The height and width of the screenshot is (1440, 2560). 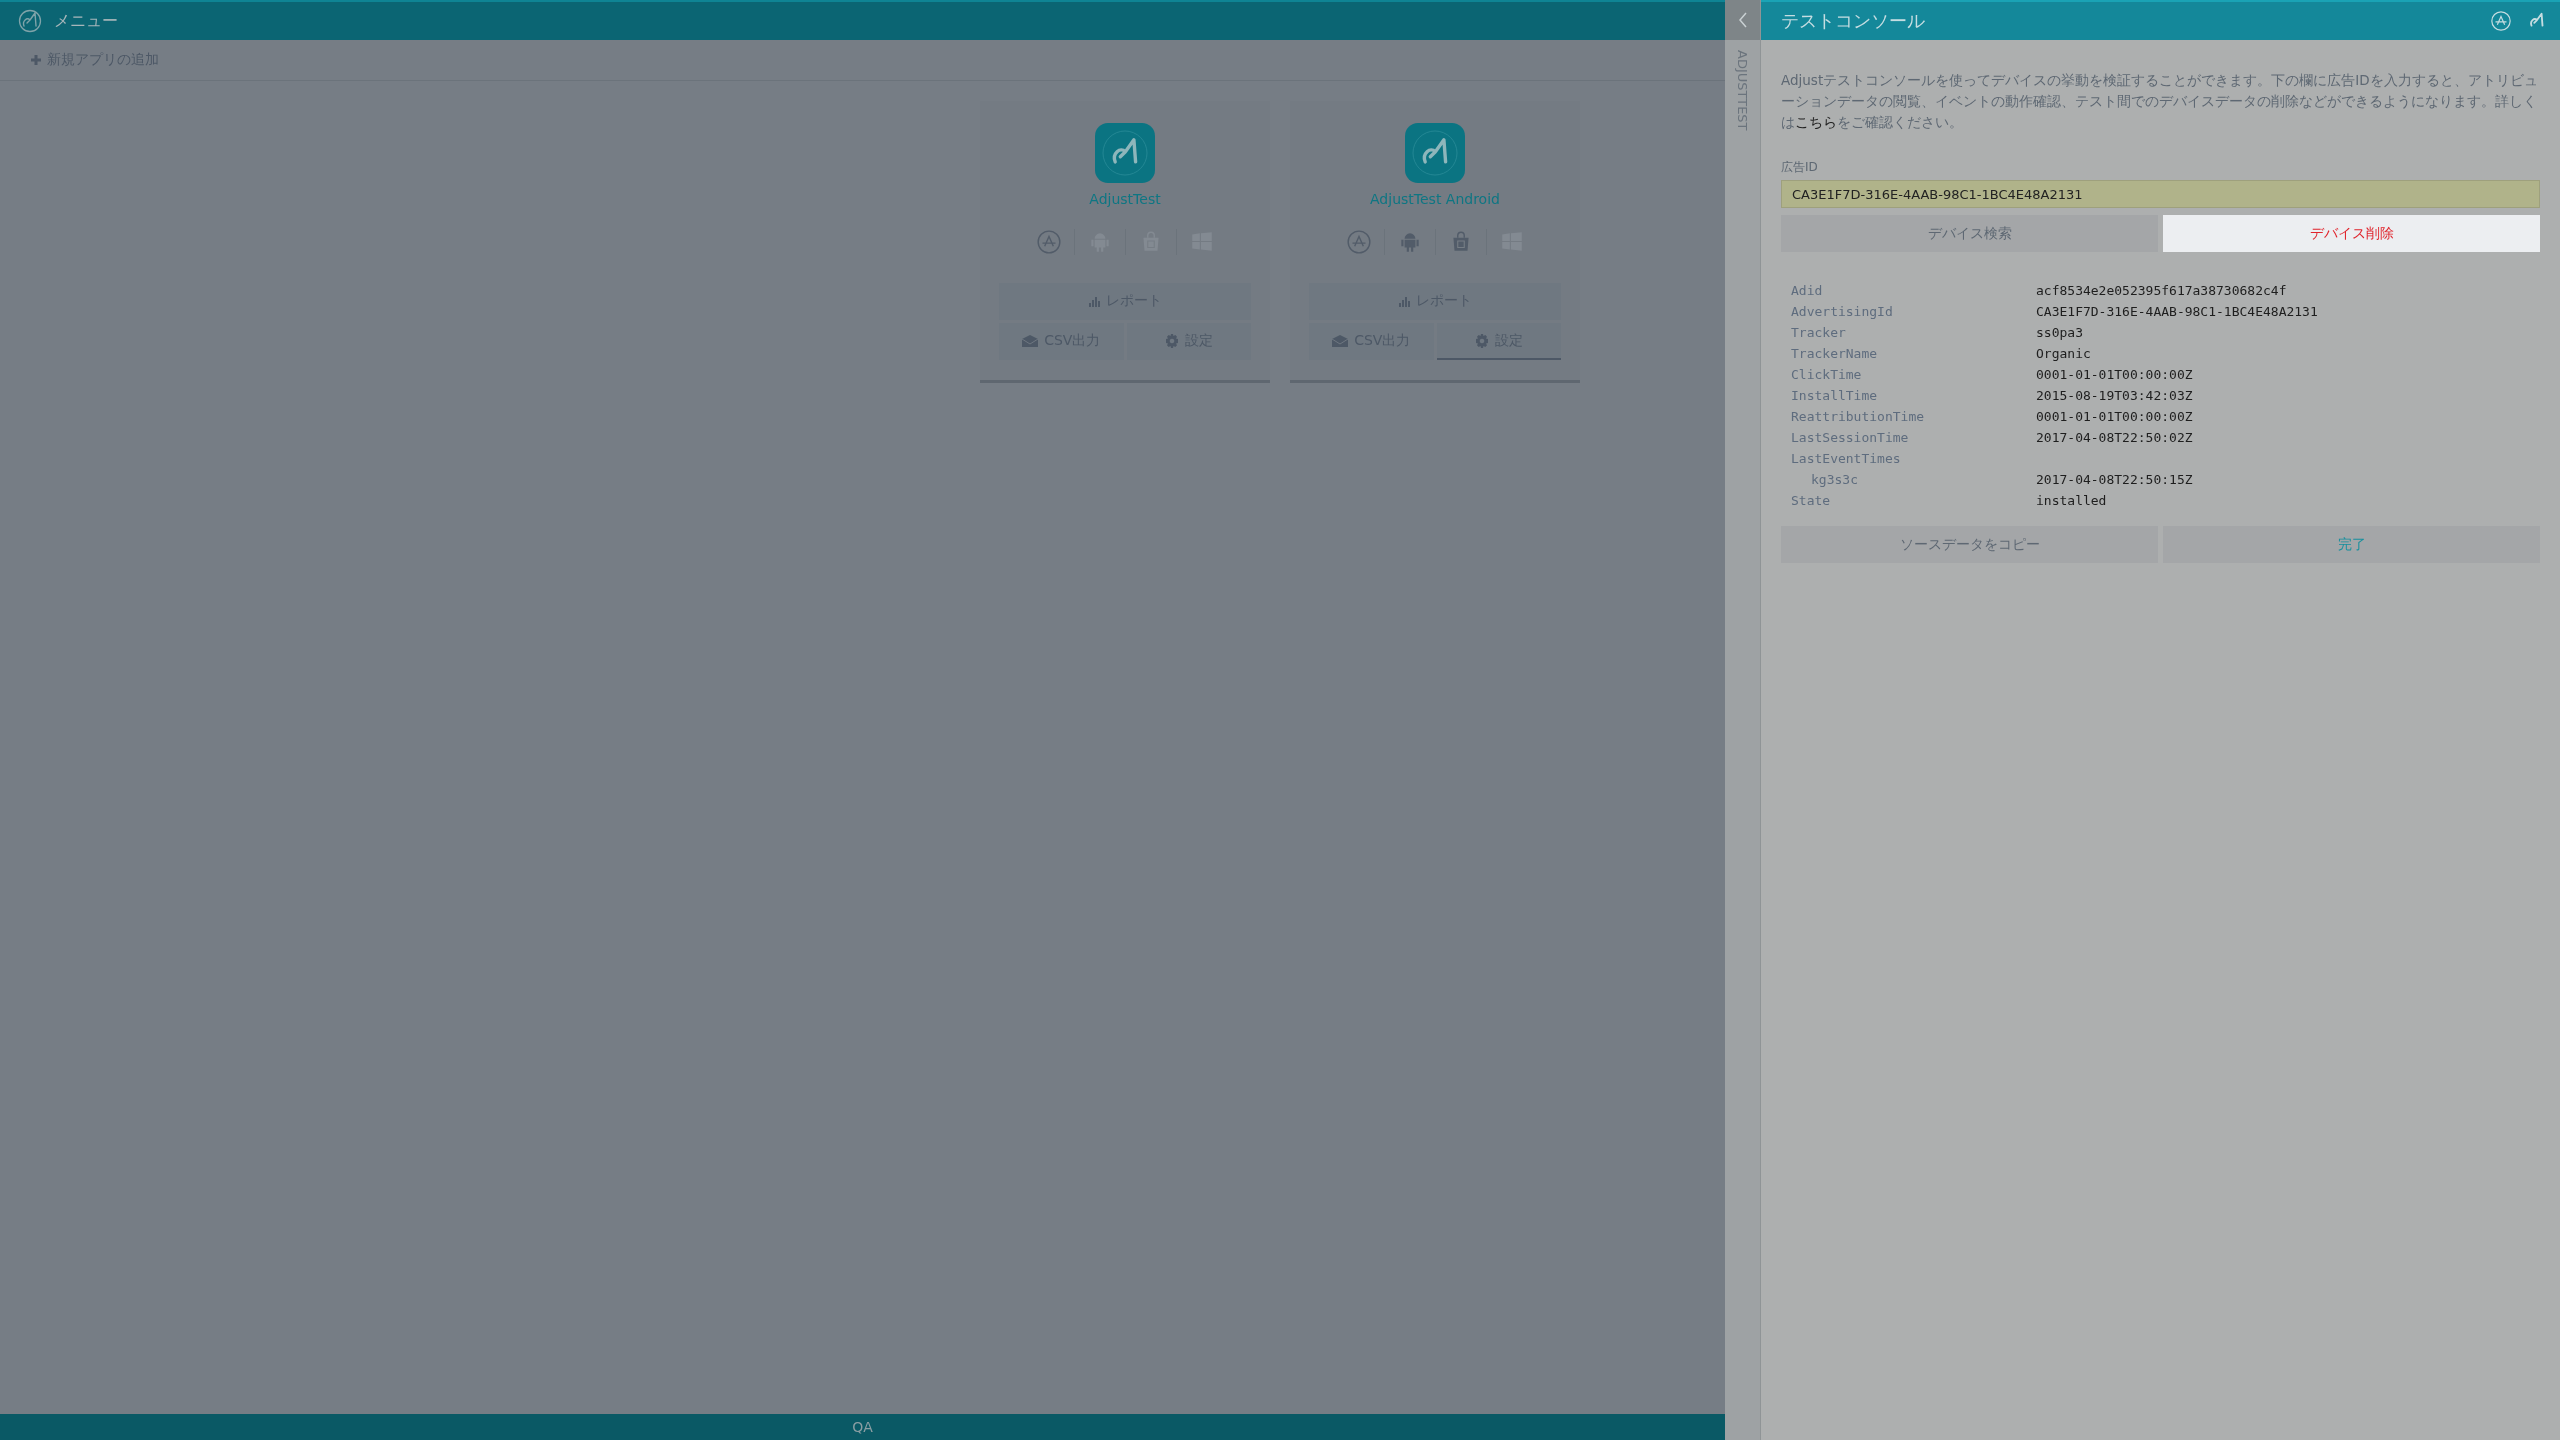 What do you see at coordinates (1913, 479) in the screenshot?
I see `field-key: kg3s3c` at bounding box center [1913, 479].